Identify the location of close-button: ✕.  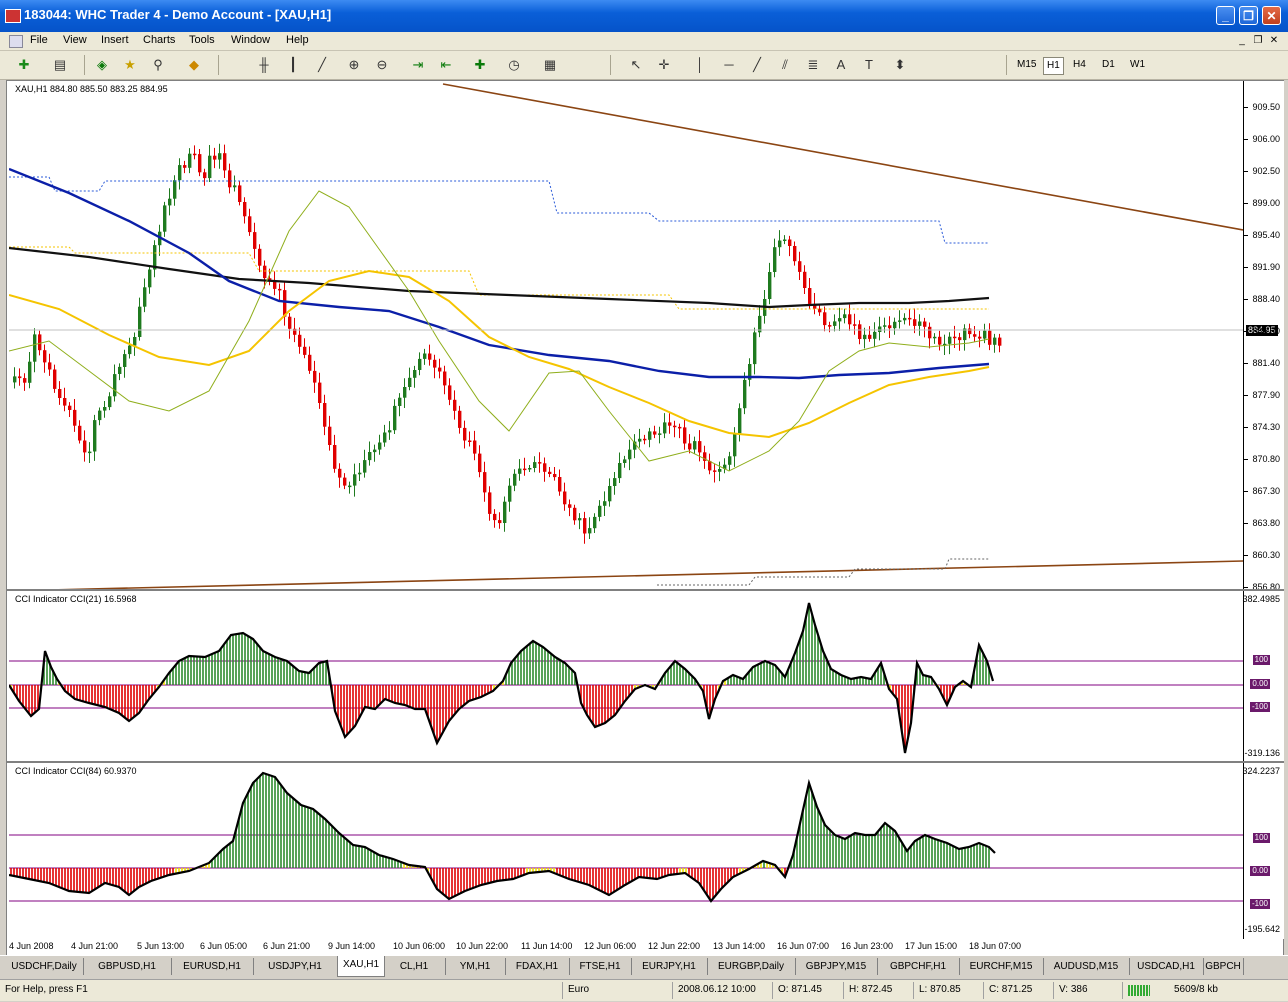
(1271, 15).